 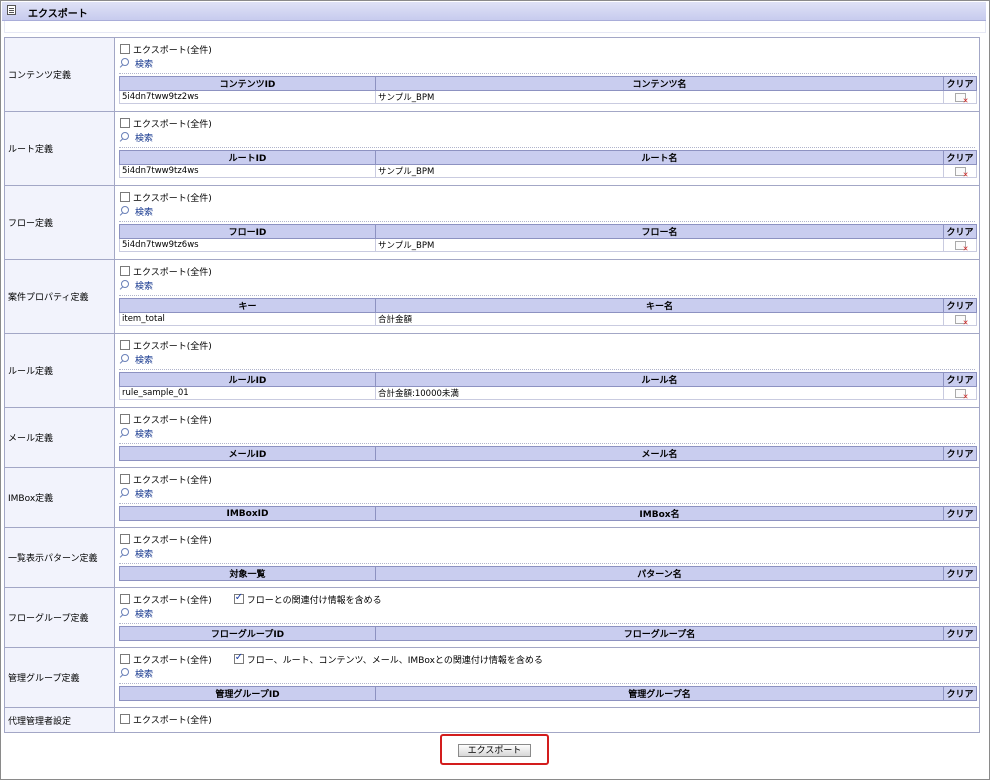 What do you see at coordinates (547, 296) in the screenshot?
I see `section-content: エクスポート(全件) 検索 キー キー名 クリア item_total 合計金額` at bounding box center [547, 296].